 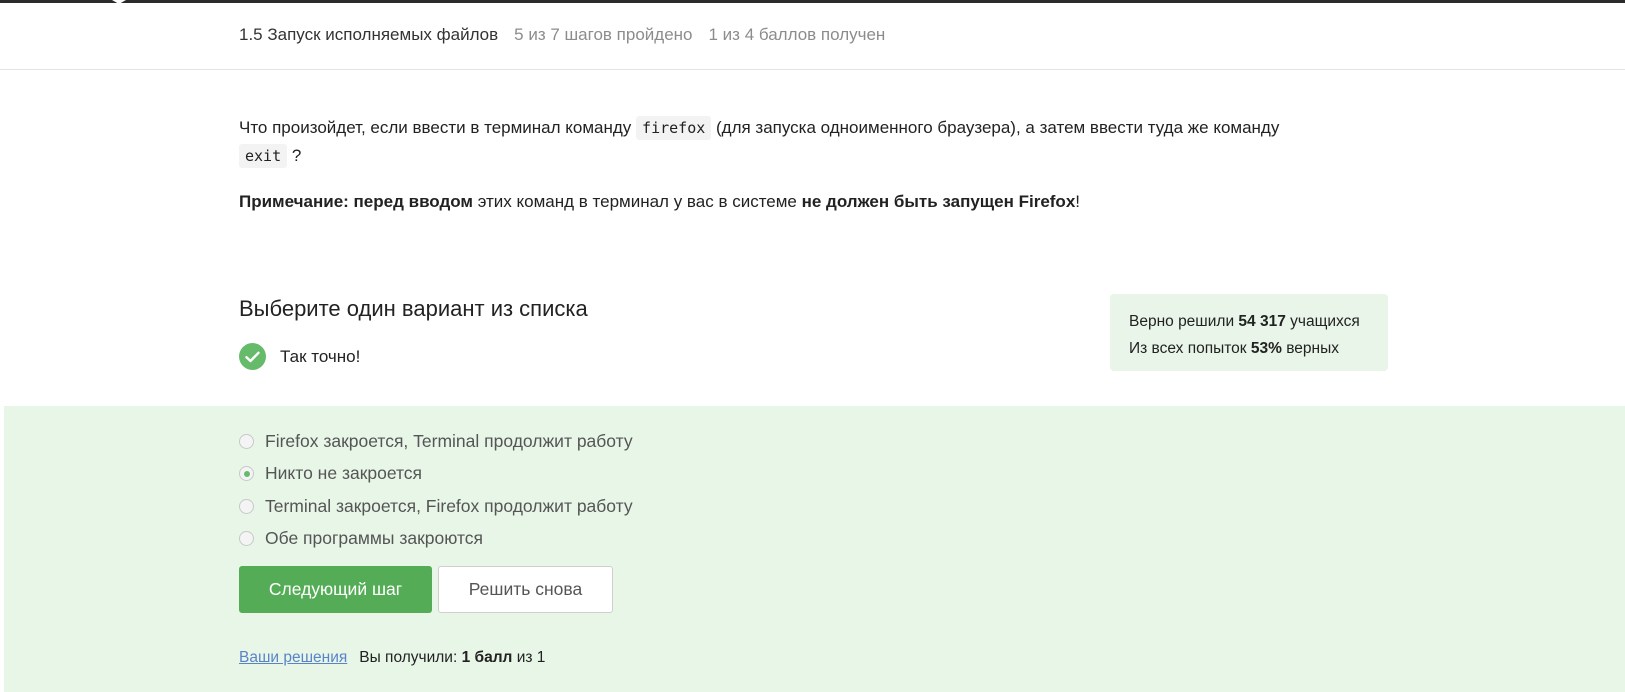 I want to click on note-bold-text: не должен быть запущен Firefox, so click(x=938, y=201).